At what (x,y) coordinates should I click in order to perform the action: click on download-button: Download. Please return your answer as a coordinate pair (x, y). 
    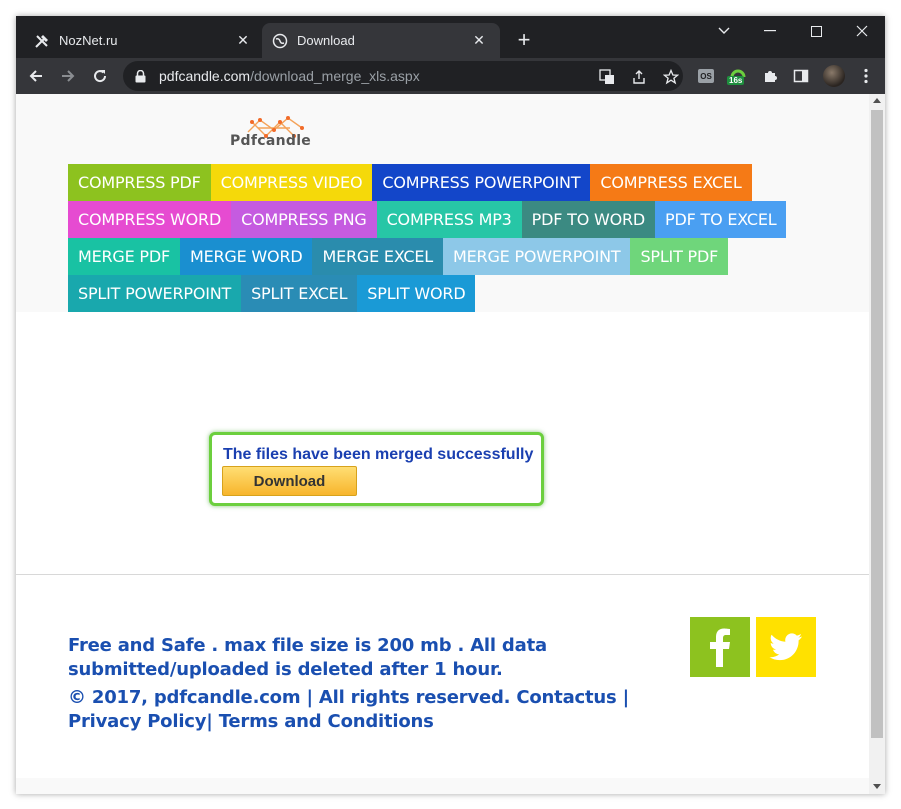
    Looking at the image, I should click on (289, 481).